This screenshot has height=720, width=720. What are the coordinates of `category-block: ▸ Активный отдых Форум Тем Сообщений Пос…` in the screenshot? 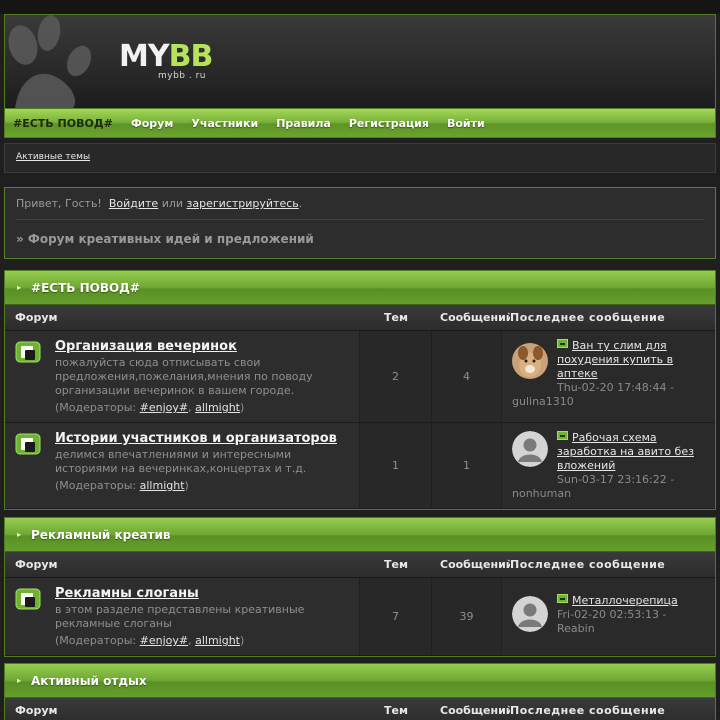 It's located at (360, 691).